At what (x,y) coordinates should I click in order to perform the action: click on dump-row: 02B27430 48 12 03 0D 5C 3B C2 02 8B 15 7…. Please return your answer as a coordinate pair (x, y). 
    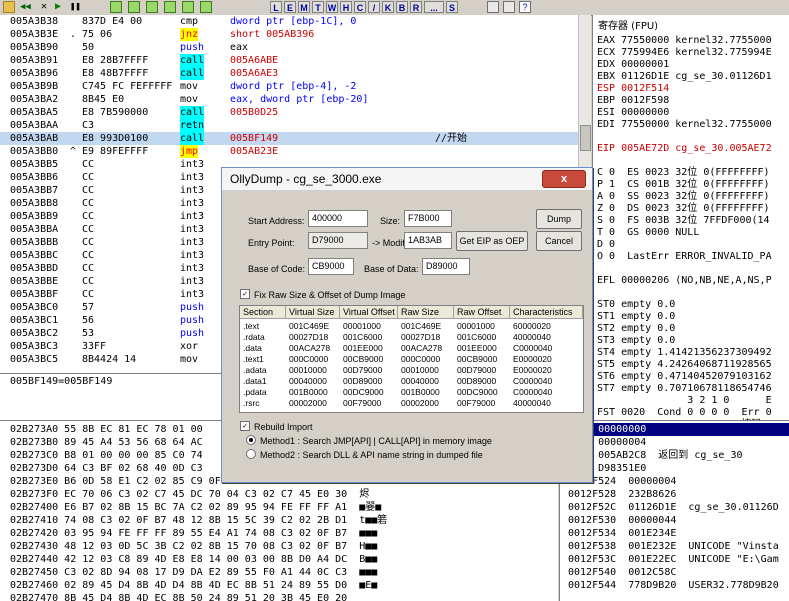
    Looking at the image, I should click on (193, 546).